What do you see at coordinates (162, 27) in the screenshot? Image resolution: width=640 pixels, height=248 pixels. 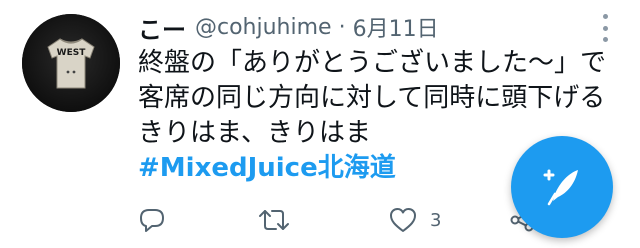 I see `author-display-name: こー` at bounding box center [162, 27].